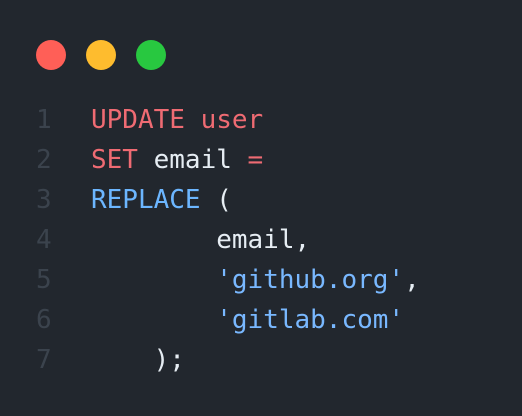 The image size is (522, 416). Describe the element at coordinates (412, 280) in the screenshot. I see `code-token: ,` at that location.